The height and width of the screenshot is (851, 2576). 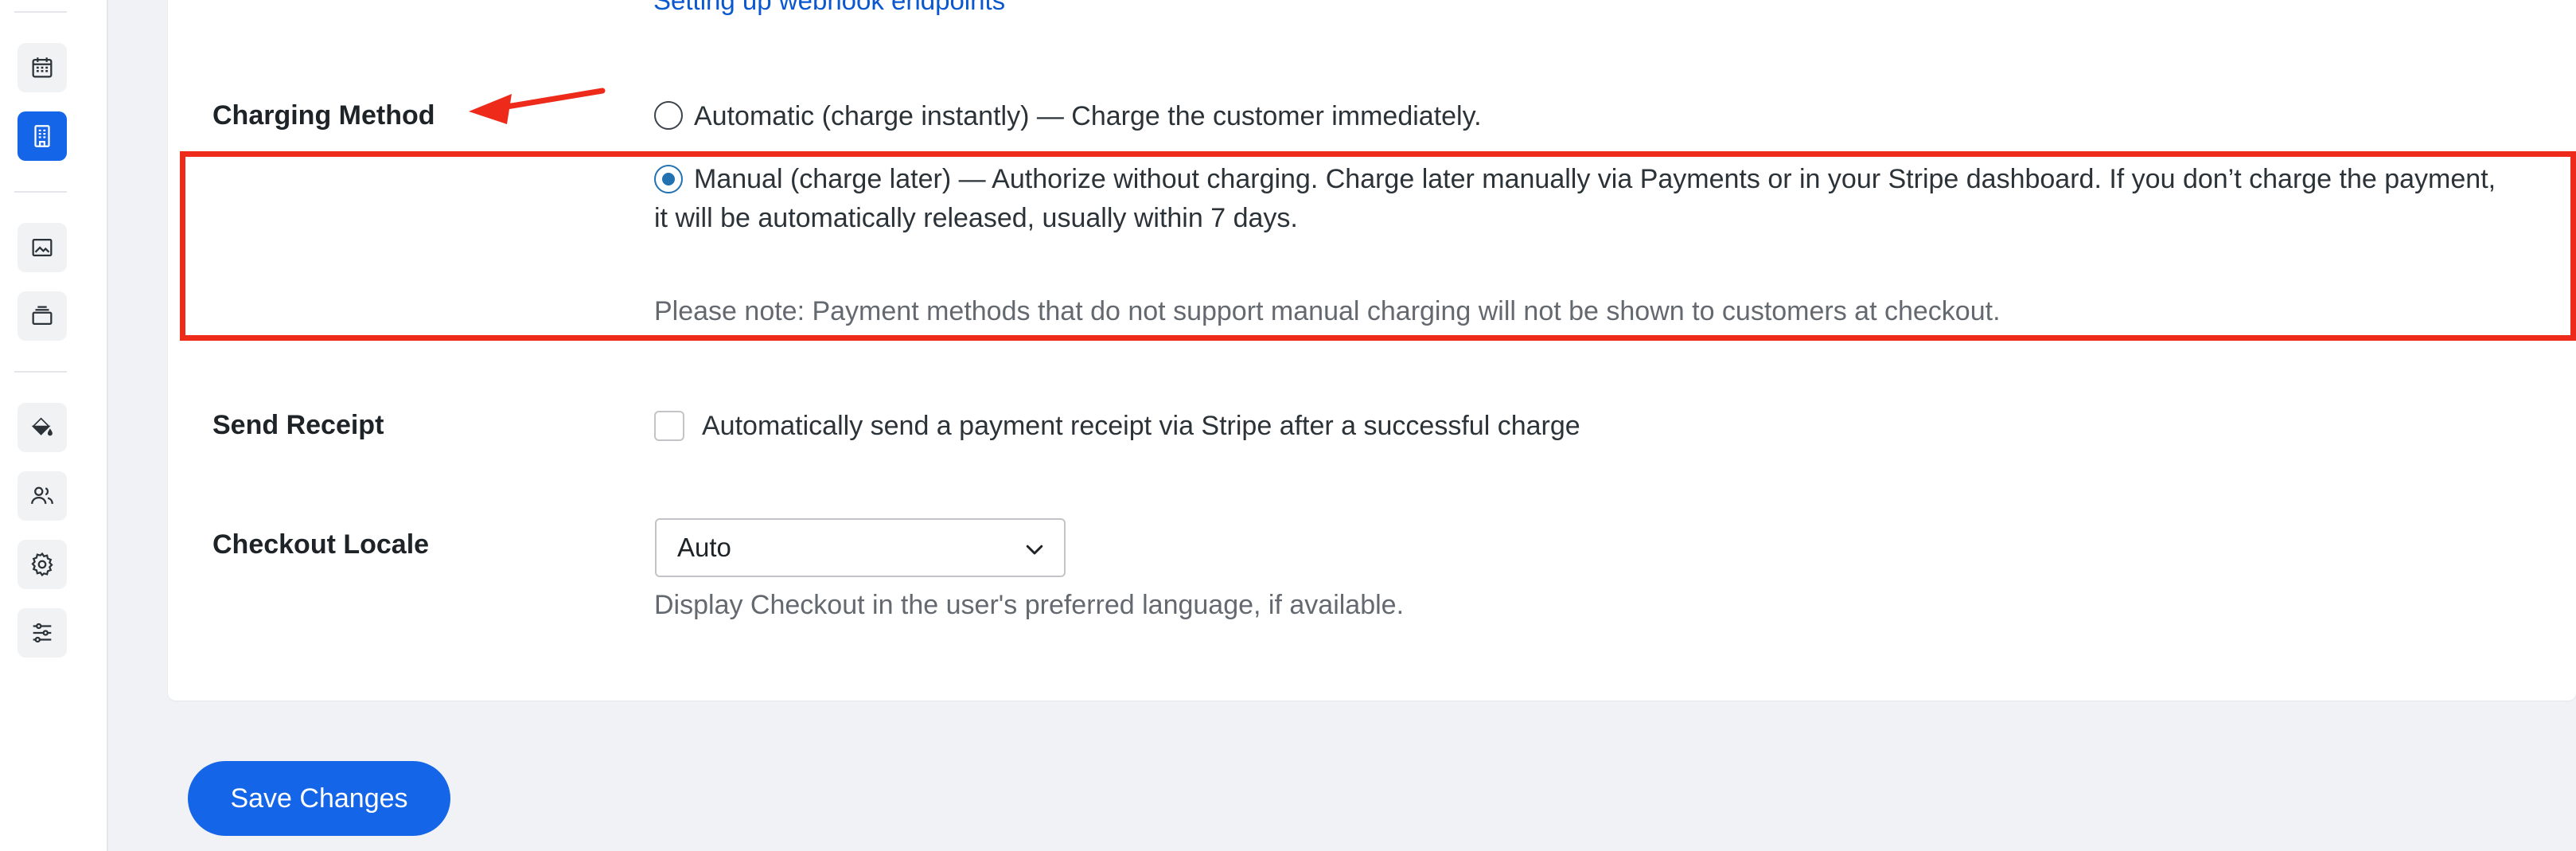 I want to click on building-icon, so click(x=42, y=136).